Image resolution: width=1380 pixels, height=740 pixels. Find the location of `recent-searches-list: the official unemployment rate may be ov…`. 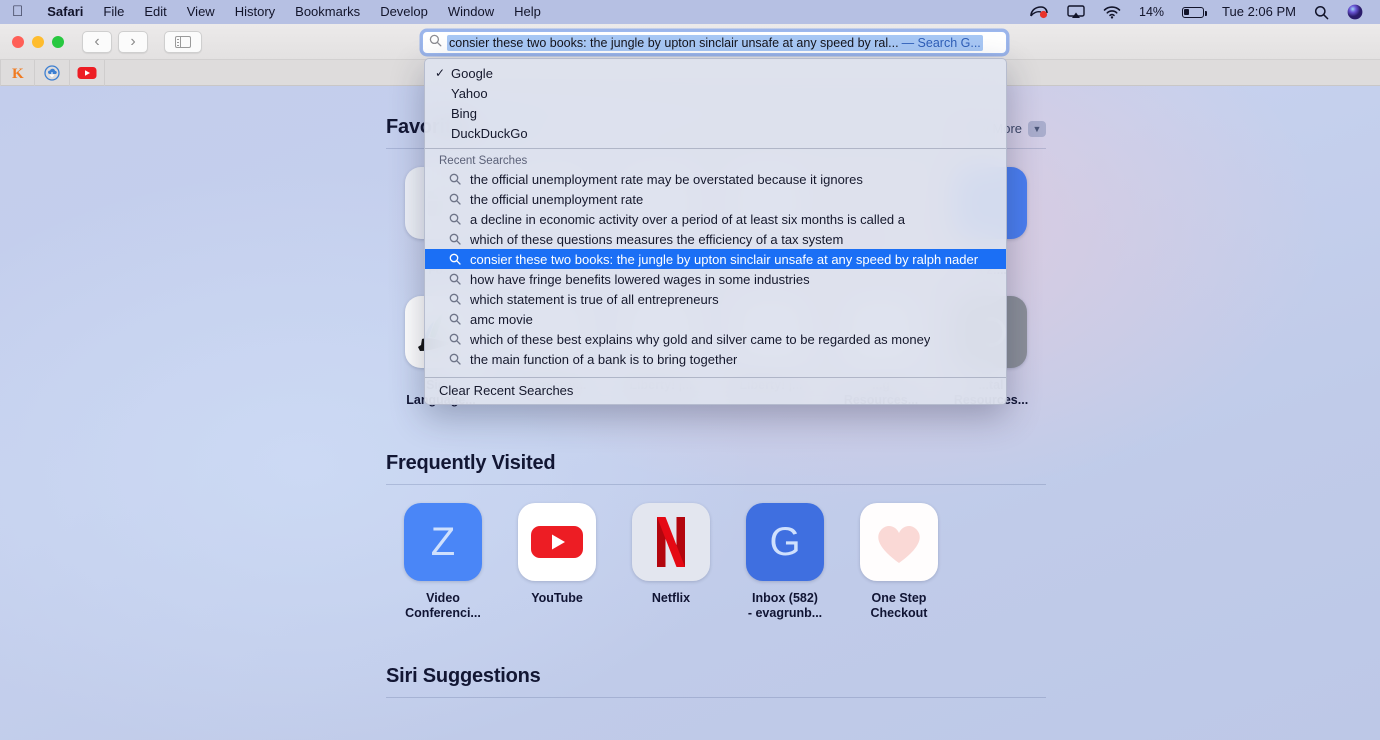

recent-searches-list: the official unemployment rate may be ov… is located at coordinates (715, 269).